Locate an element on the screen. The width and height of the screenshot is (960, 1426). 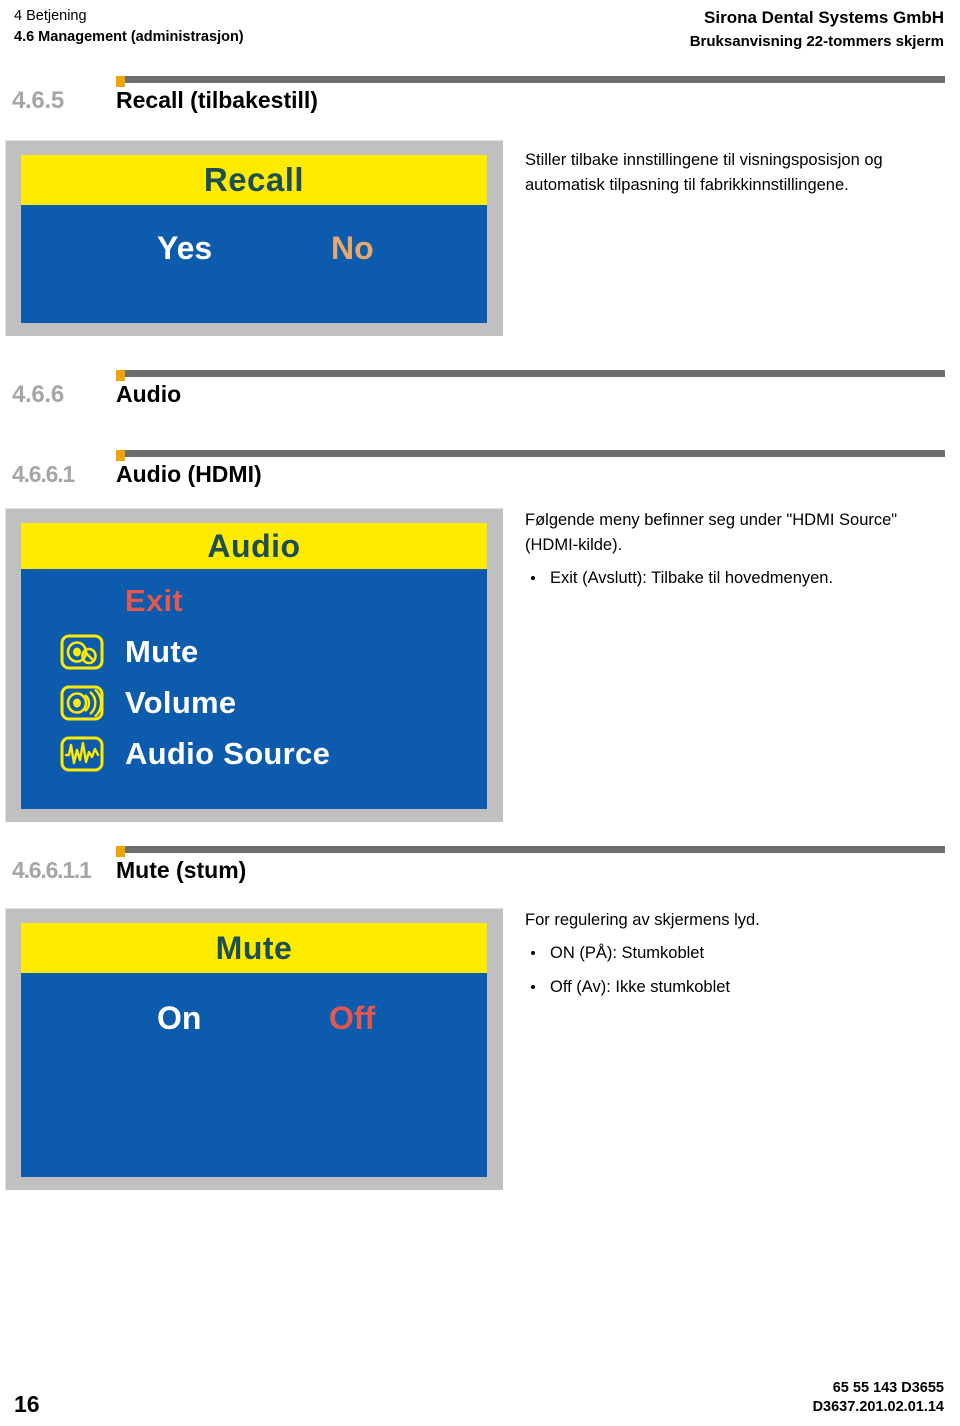
osd-menu-item-volume: Volume is located at coordinates (254, 702).